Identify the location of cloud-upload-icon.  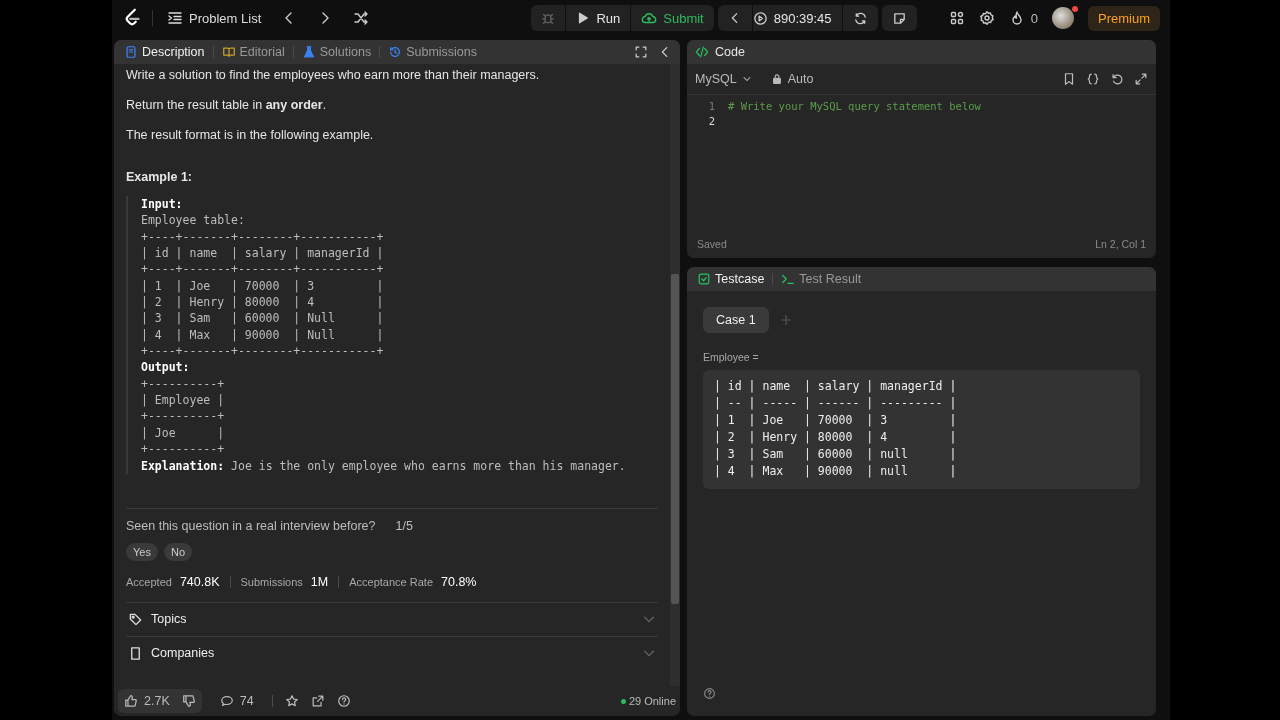
(649, 18).